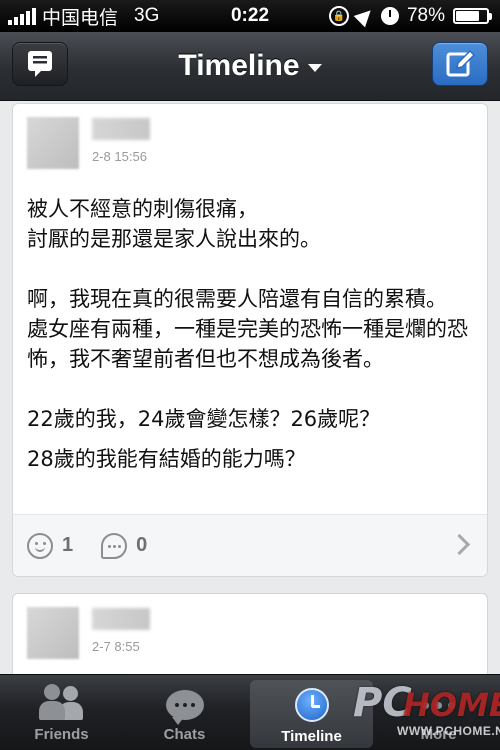  What do you see at coordinates (61, 734) in the screenshot?
I see `tab-label: Friends` at bounding box center [61, 734].